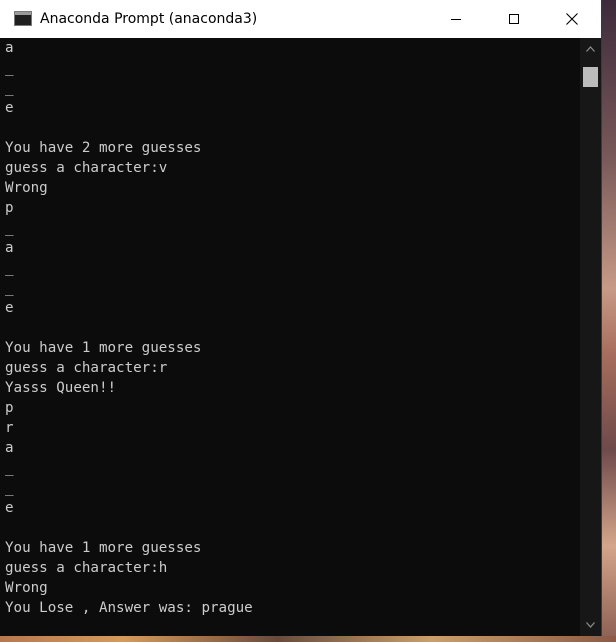 The image size is (616, 642). Describe the element at coordinates (86, 568) in the screenshot. I see `console-line: guess a character:h` at that location.